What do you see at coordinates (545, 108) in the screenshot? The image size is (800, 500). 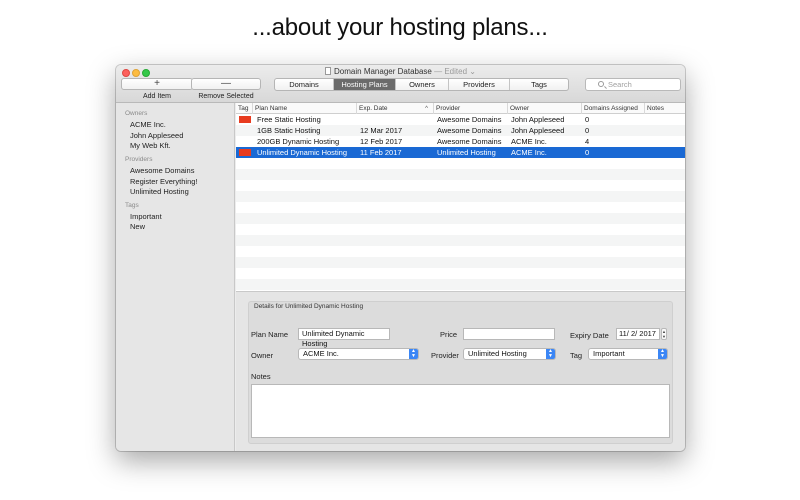 I see `column-header-owner: Owner` at bounding box center [545, 108].